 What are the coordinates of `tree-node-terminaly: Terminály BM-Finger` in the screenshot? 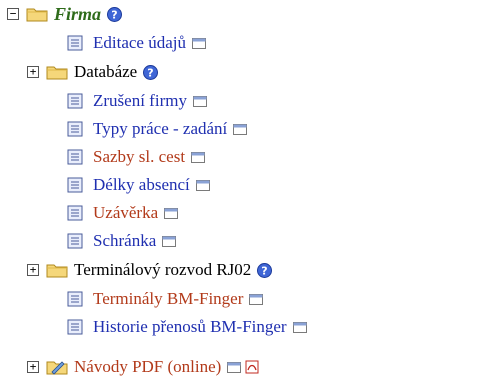 It's located at (165, 299).